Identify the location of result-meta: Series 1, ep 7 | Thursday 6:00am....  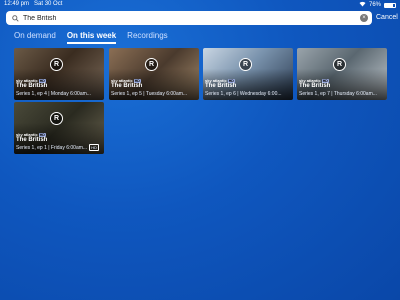
(338, 94).